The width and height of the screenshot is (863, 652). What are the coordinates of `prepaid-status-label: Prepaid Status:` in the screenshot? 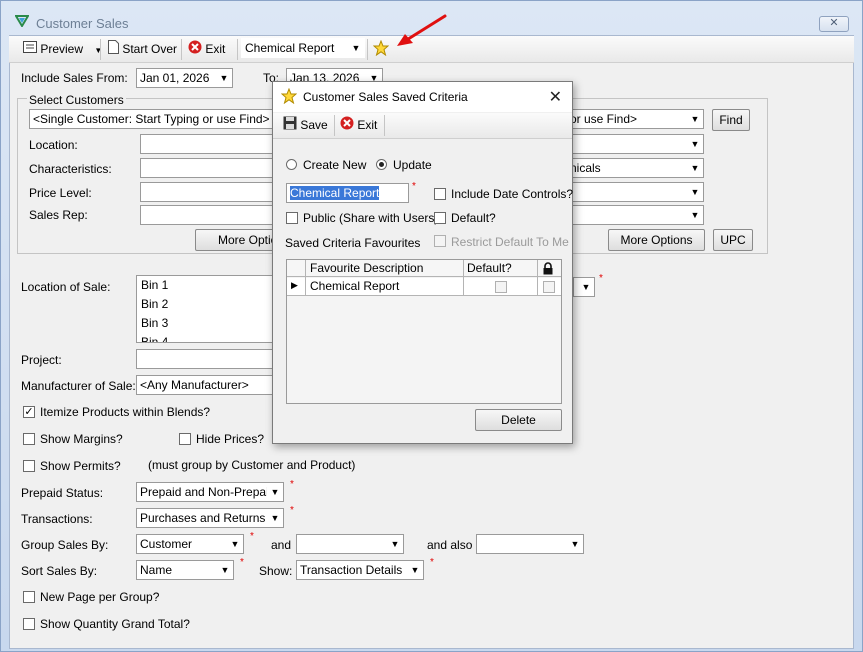 It's located at (62, 493).